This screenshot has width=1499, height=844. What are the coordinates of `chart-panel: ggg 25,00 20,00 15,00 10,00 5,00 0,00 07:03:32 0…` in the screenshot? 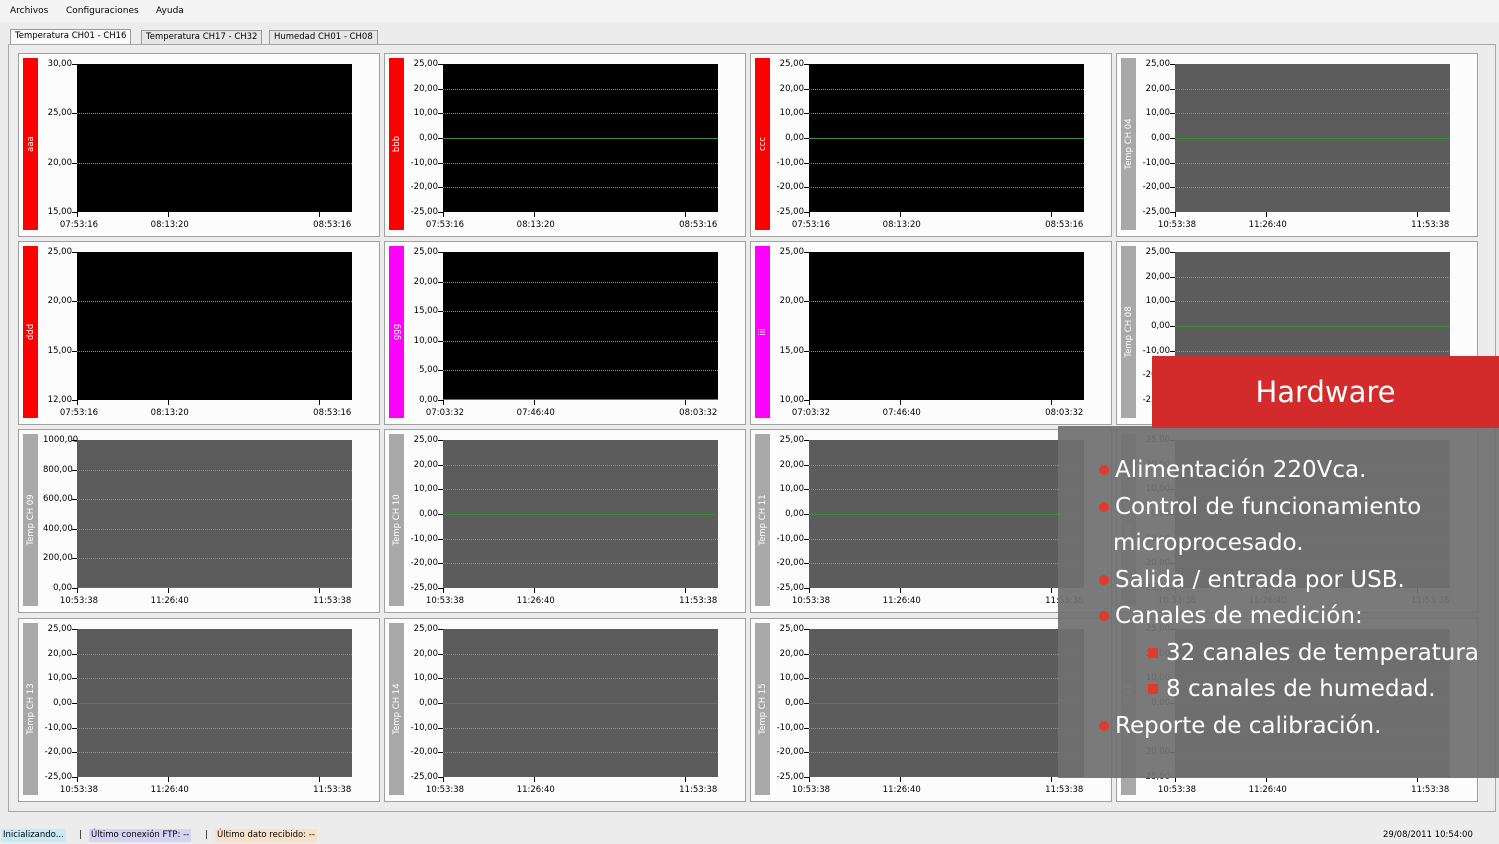 It's located at (565, 333).